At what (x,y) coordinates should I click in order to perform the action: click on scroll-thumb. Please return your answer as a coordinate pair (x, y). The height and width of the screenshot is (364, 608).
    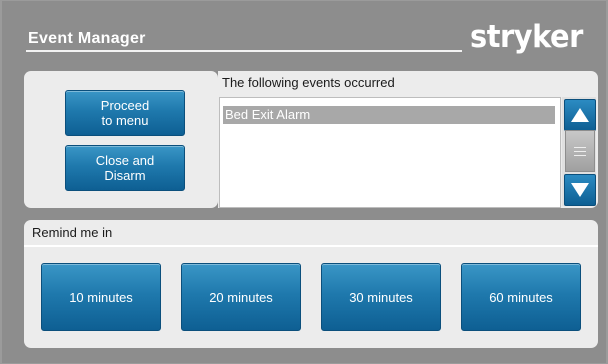
    Looking at the image, I should click on (580, 151).